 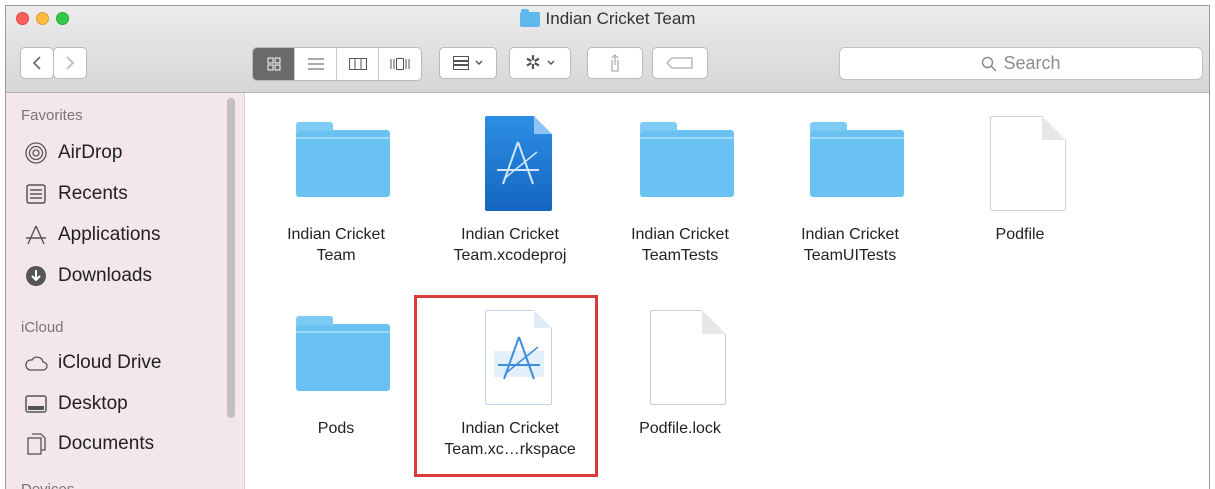 I want to click on sidebar-item-airdrop: AirDrop, so click(x=73, y=153).